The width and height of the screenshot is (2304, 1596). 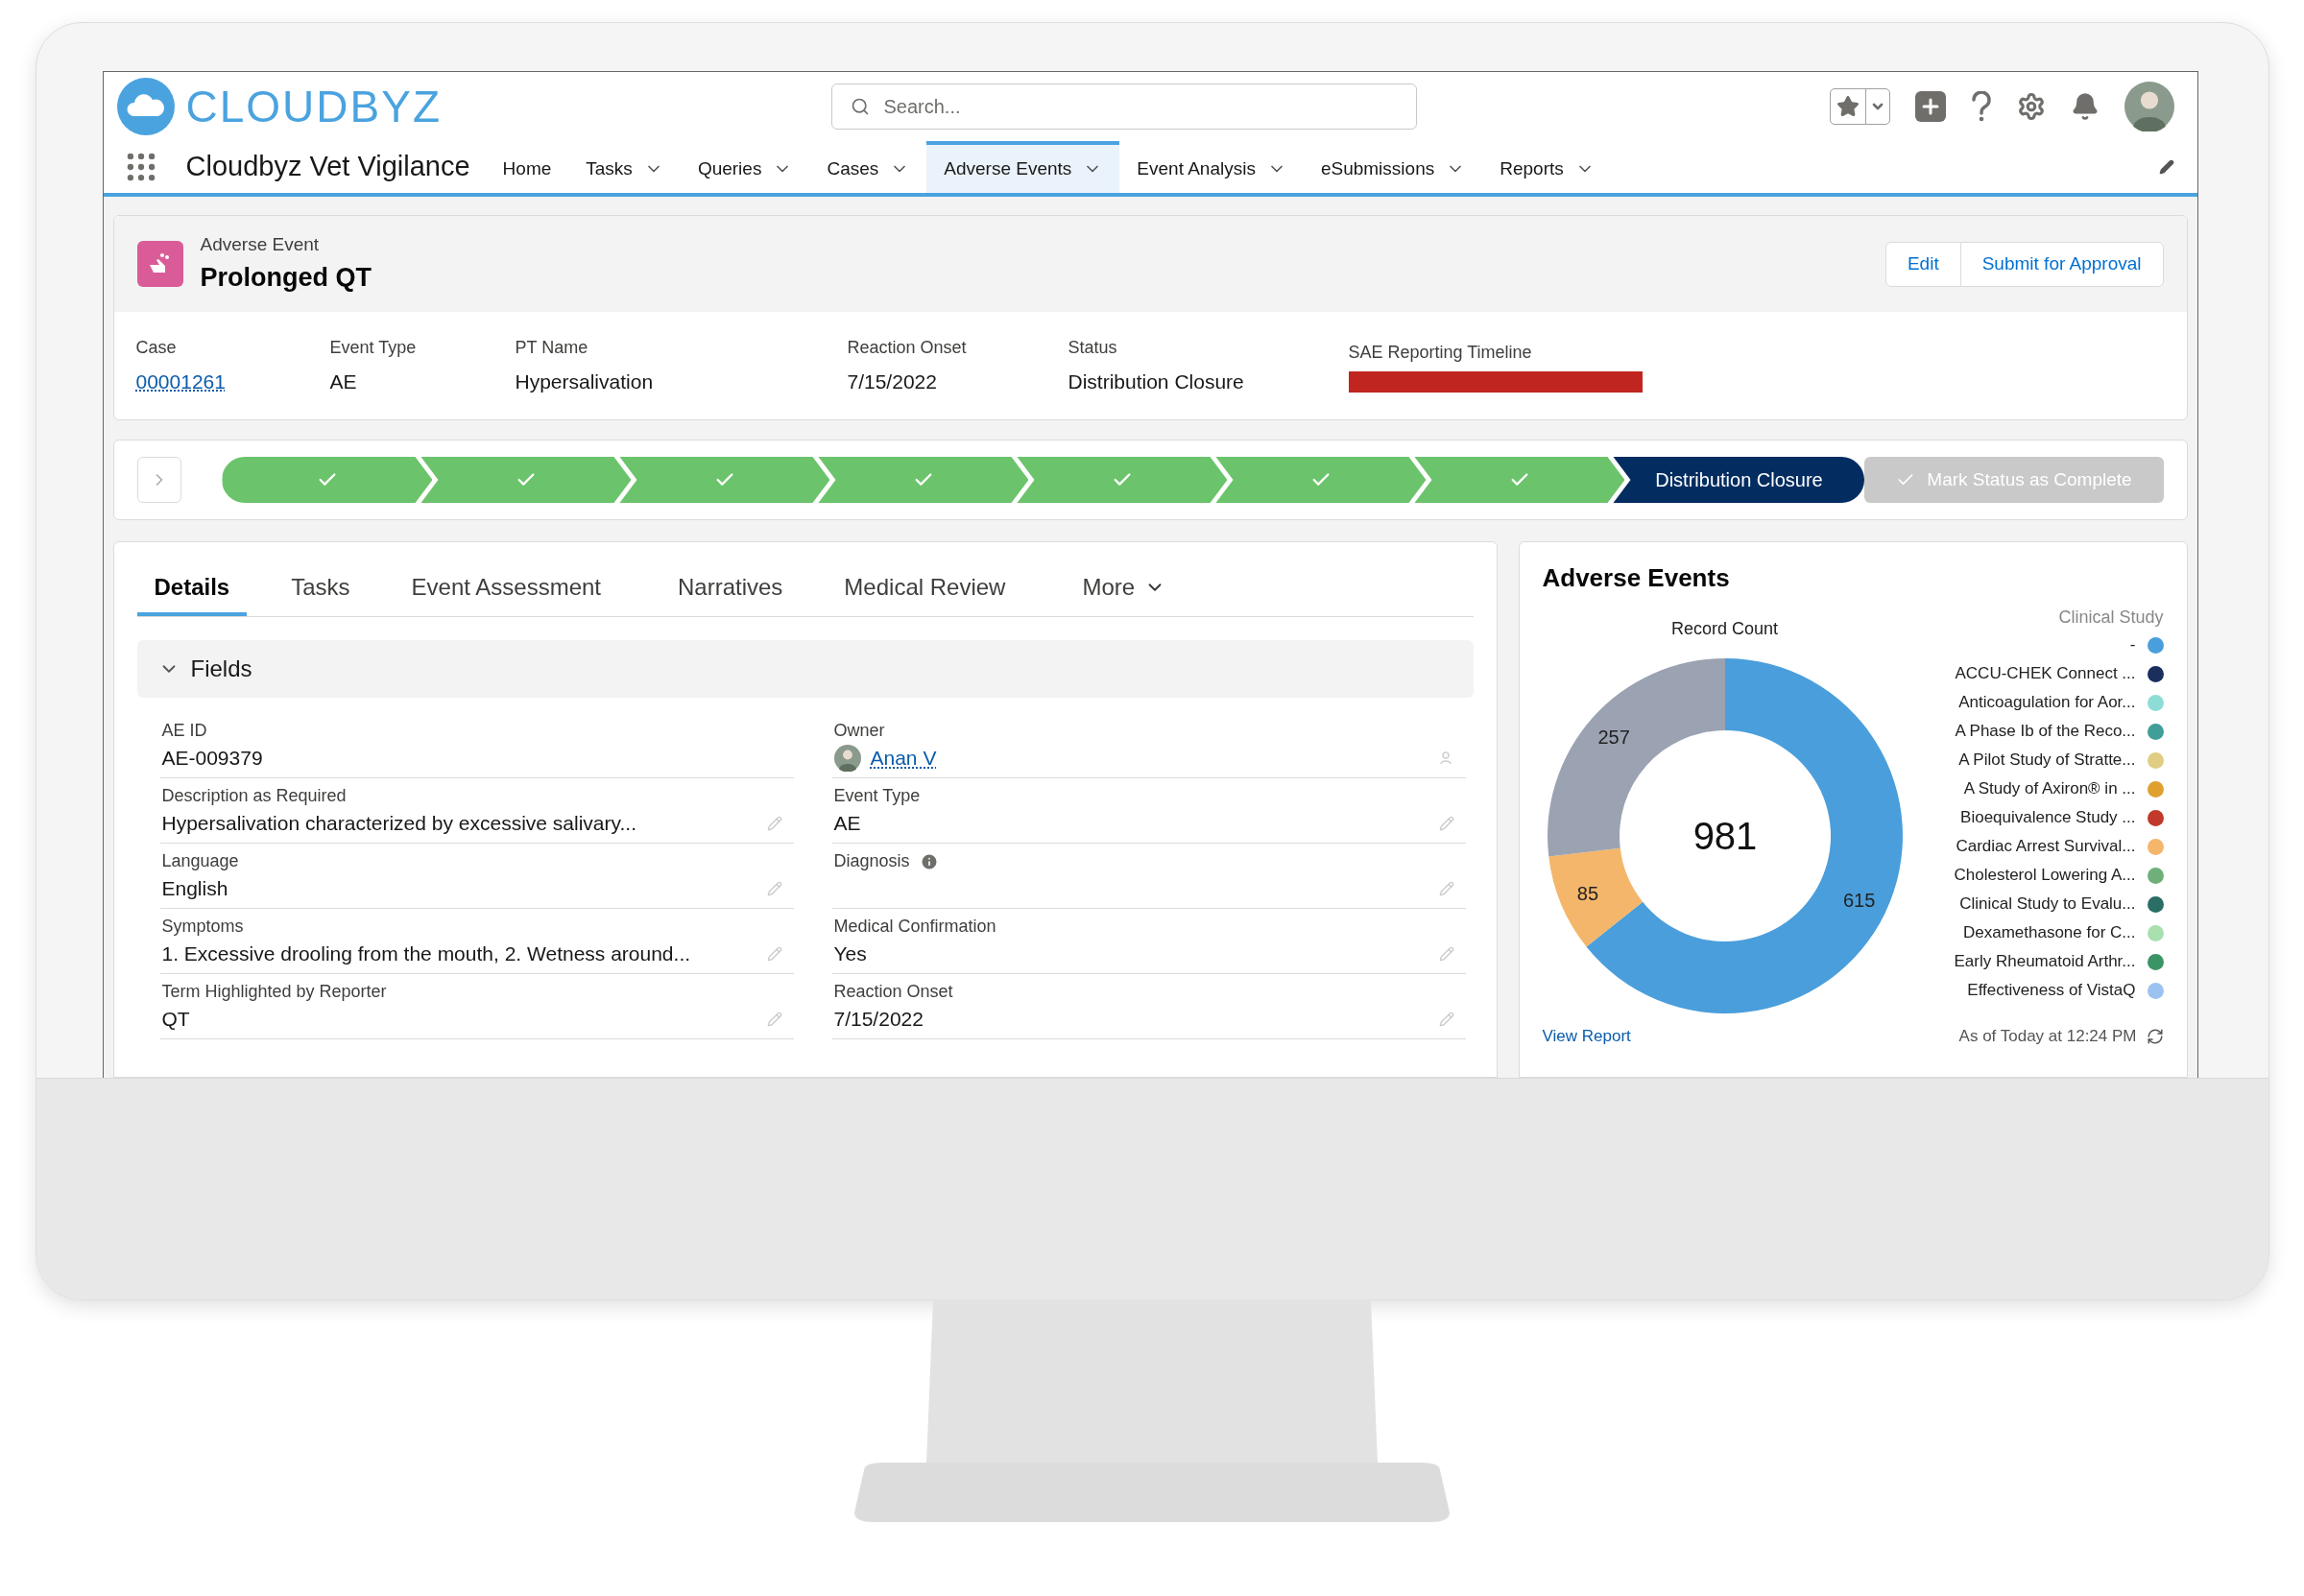 I want to click on app-name: Cloudbyz Vet Vigilance, so click(x=327, y=167).